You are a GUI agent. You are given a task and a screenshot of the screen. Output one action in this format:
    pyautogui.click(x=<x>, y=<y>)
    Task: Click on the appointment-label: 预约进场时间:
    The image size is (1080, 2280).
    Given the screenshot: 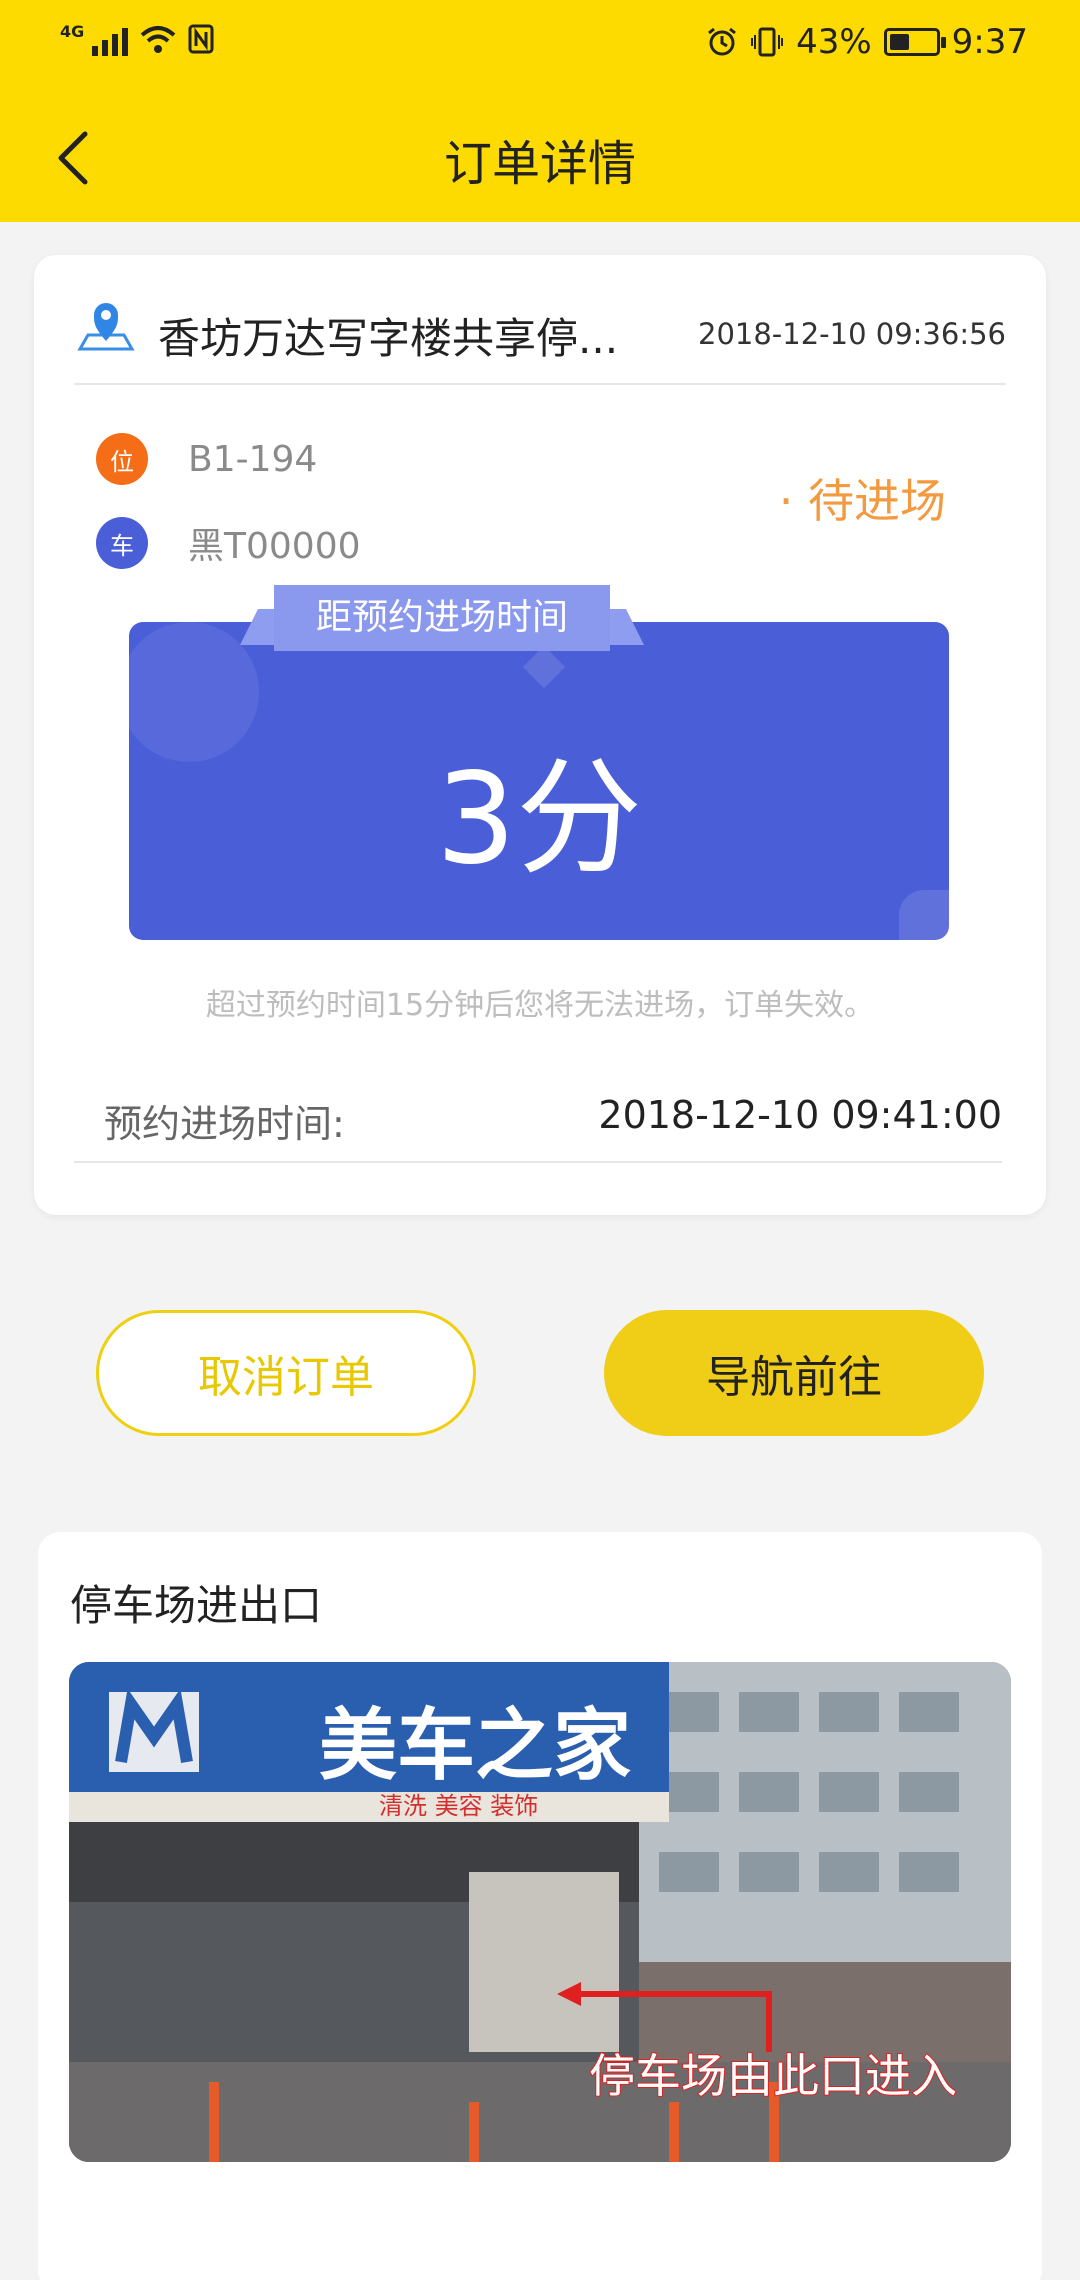 What is the action you would take?
    pyautogui.click(x=224, y=1124)
    